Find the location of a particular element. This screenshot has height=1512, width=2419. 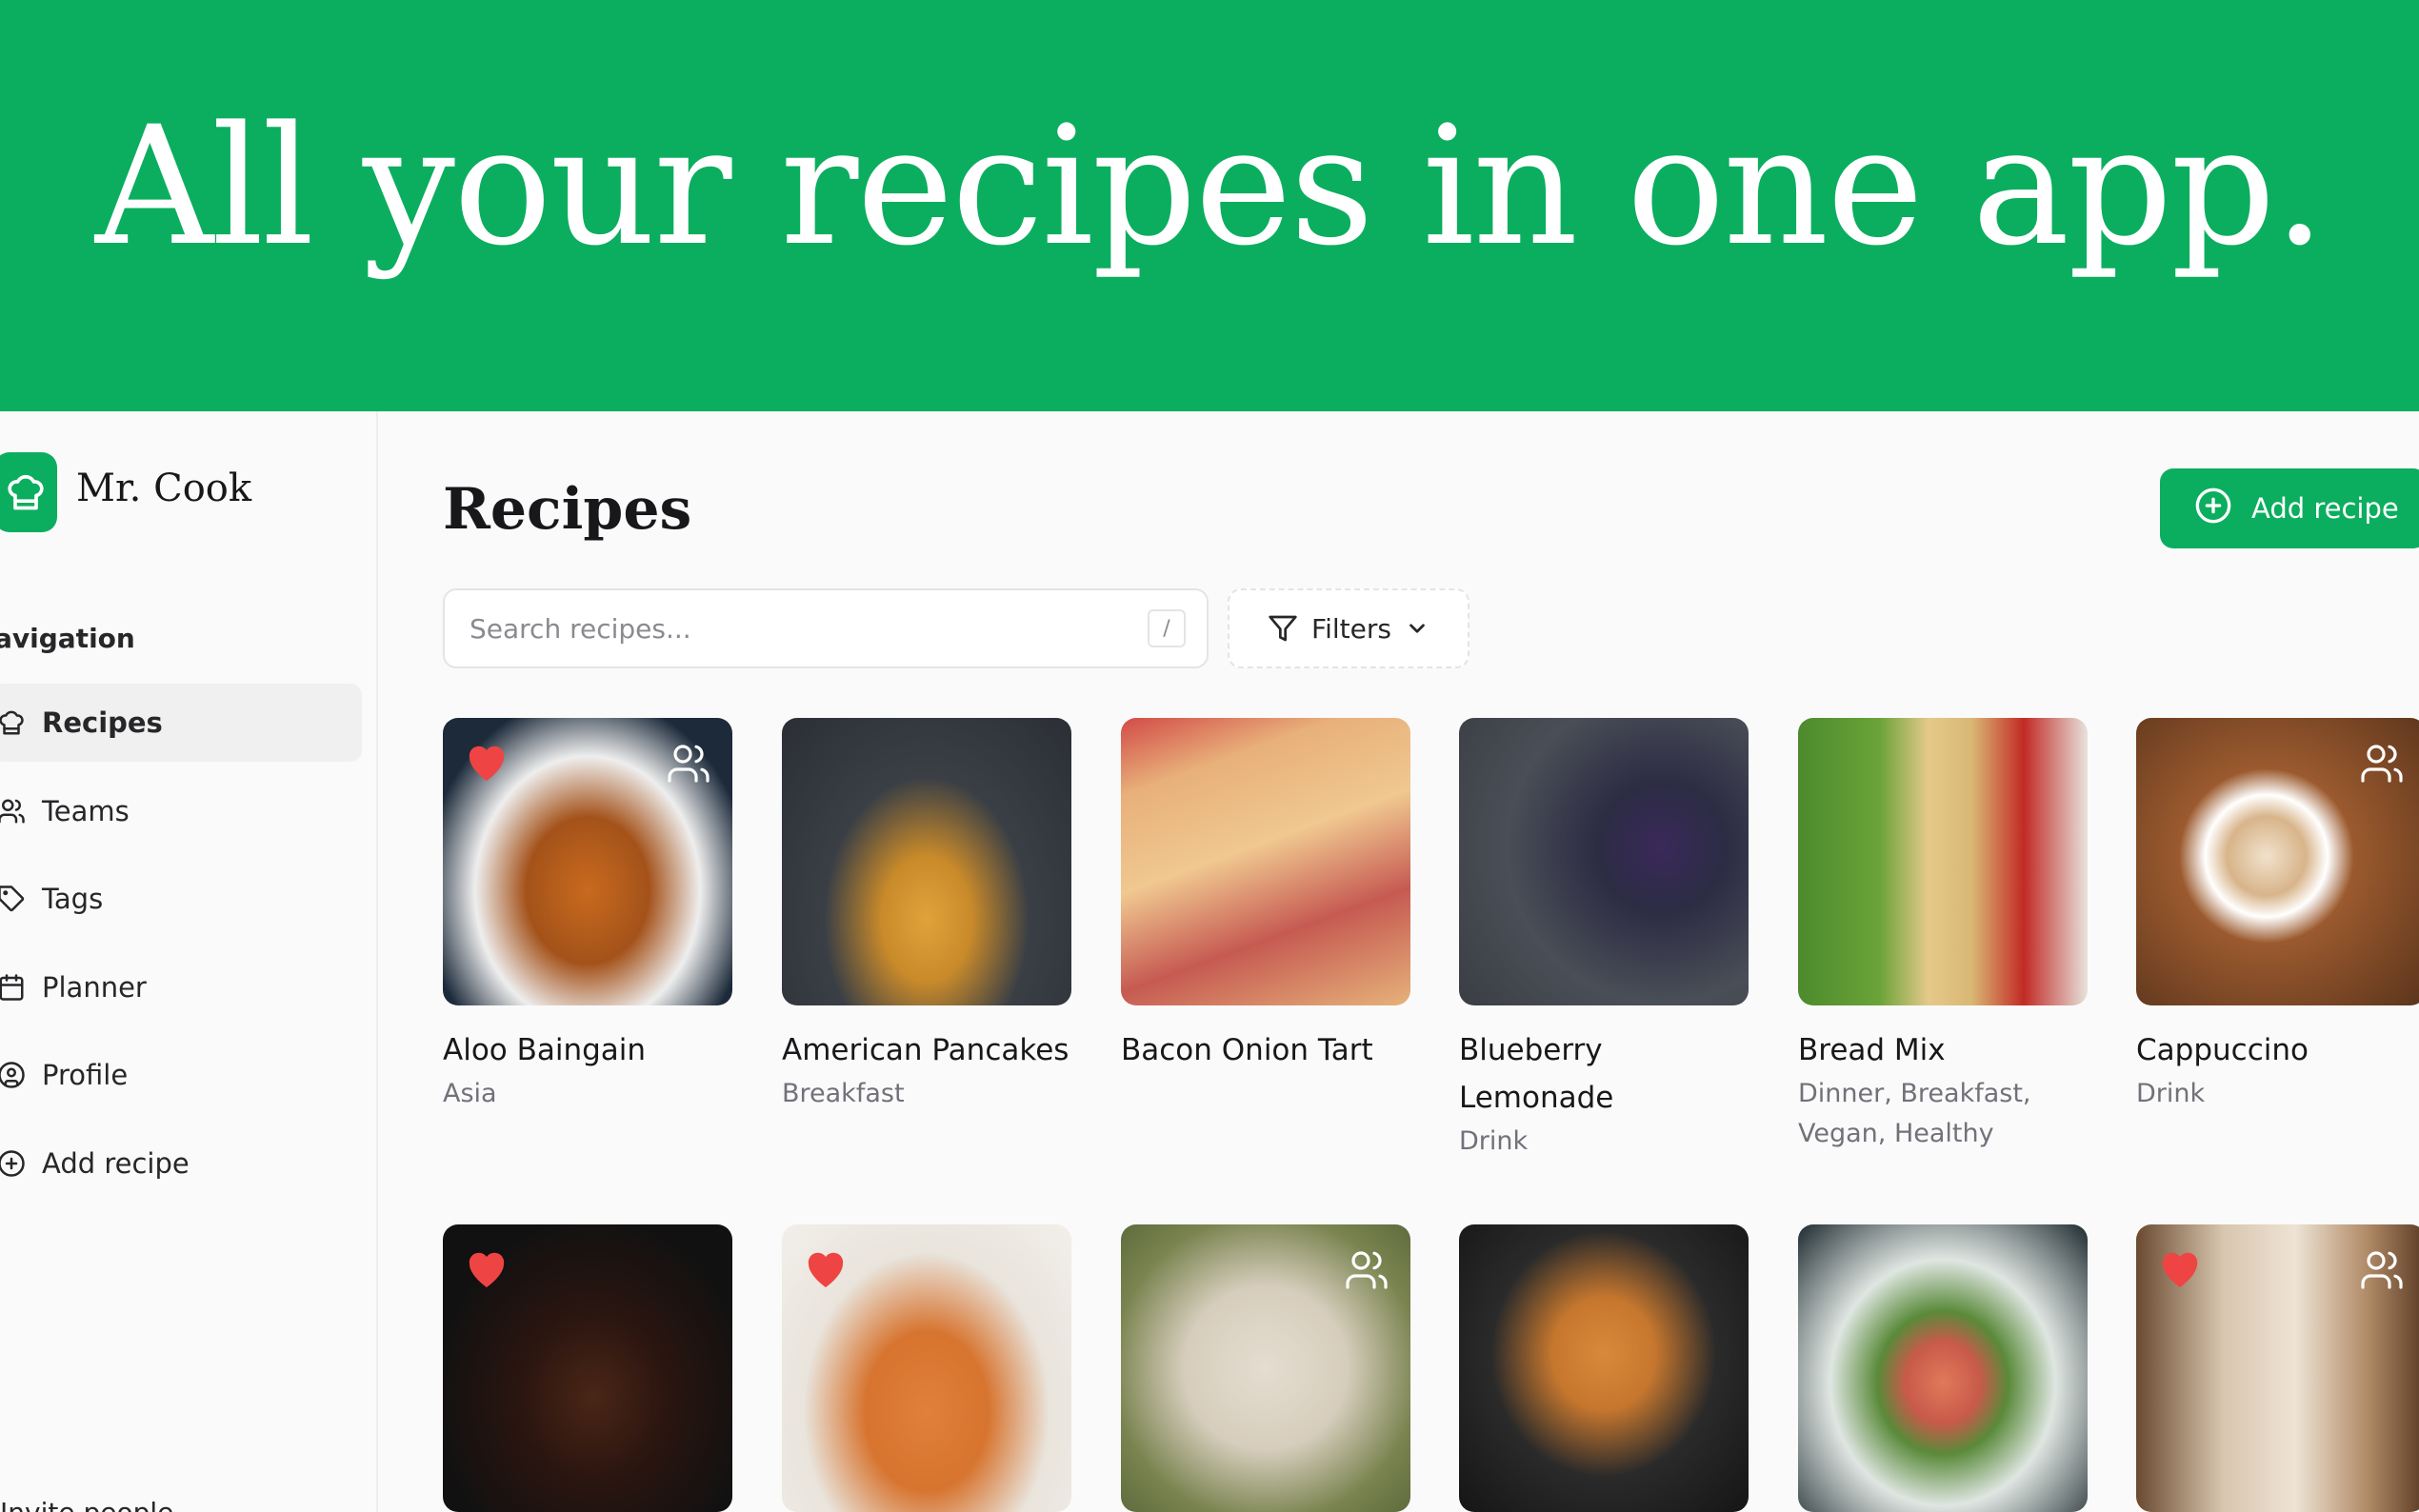

recipe-title: Bread Mix is located at coordinates (1943, 1050).